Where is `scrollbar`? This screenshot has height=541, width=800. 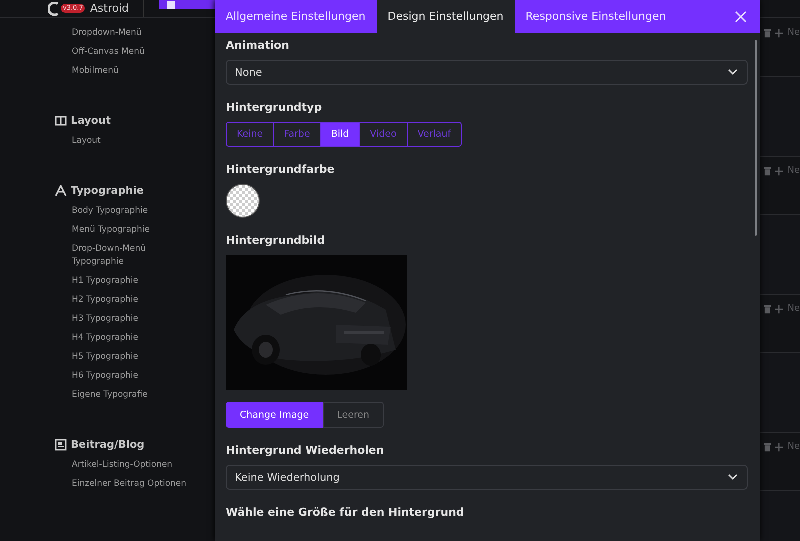
scrollbar is located at coordinates (756, 138).